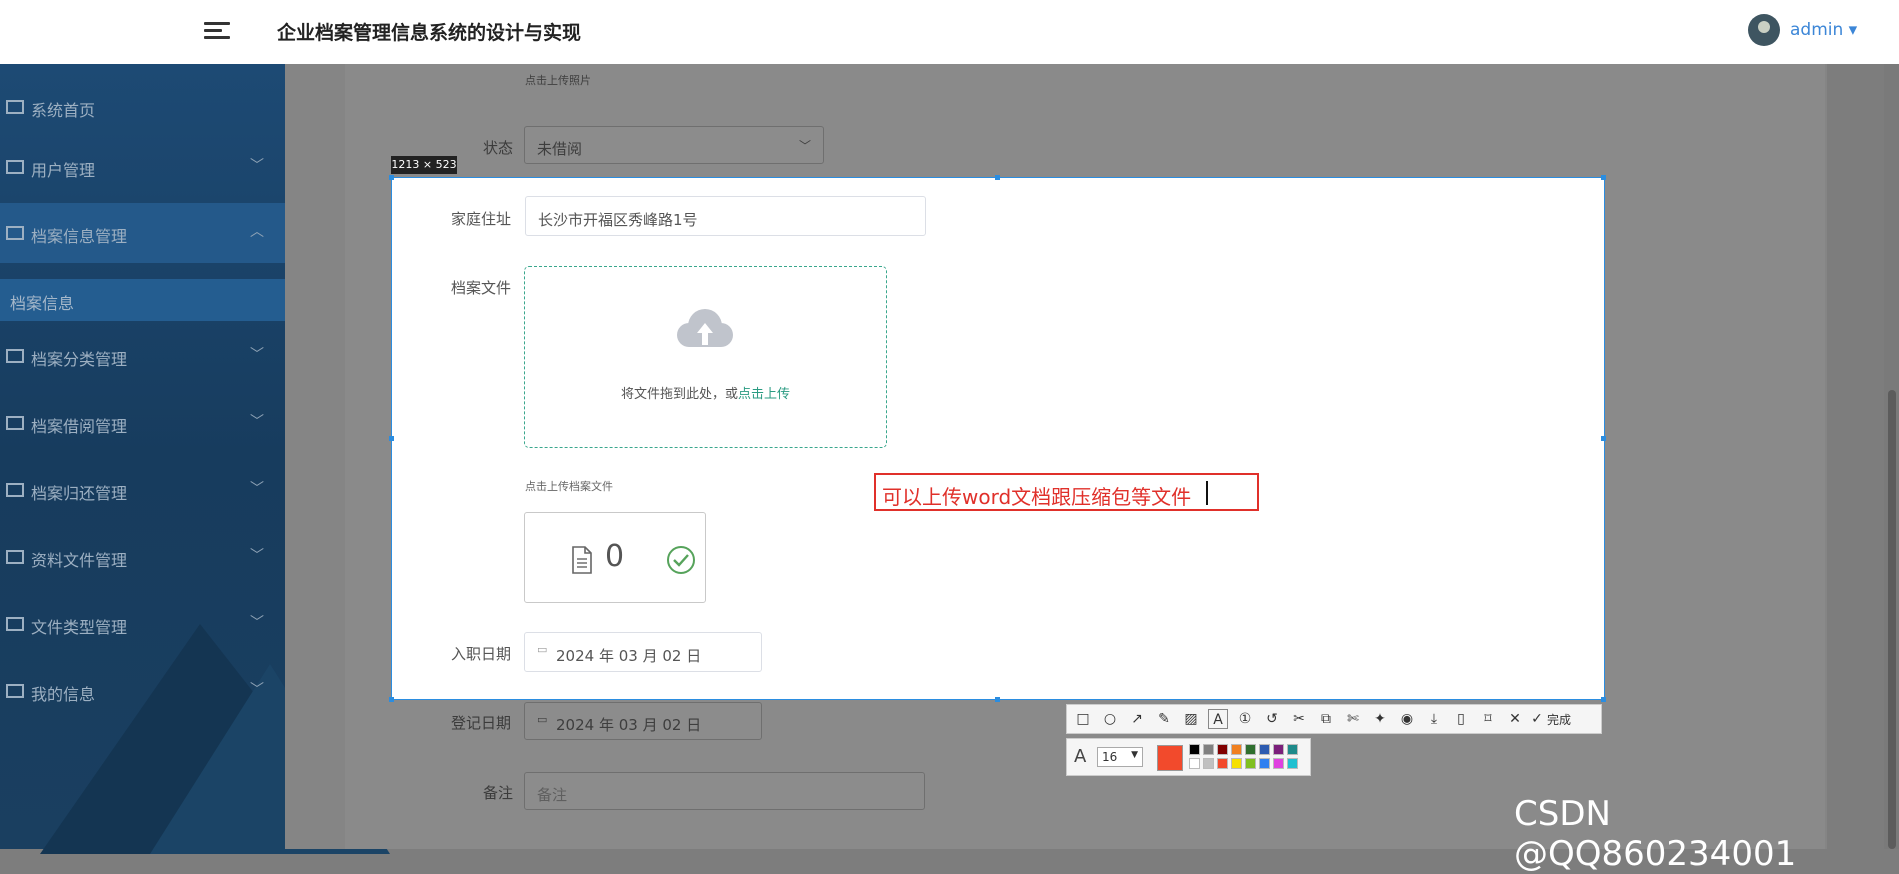 The image size is (1899, 874). What do you see at coordinates (1515, 719) in the screenshot?
I see `close-icon: ✕` at bounding box center [1515, 719].